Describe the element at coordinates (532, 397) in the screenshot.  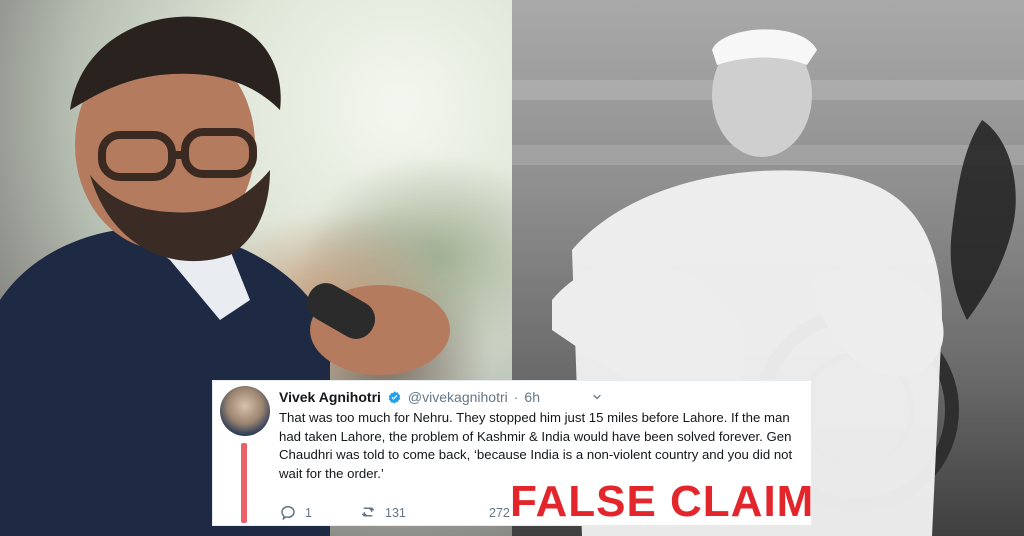
I see `tweet-time: 6h` at that location.